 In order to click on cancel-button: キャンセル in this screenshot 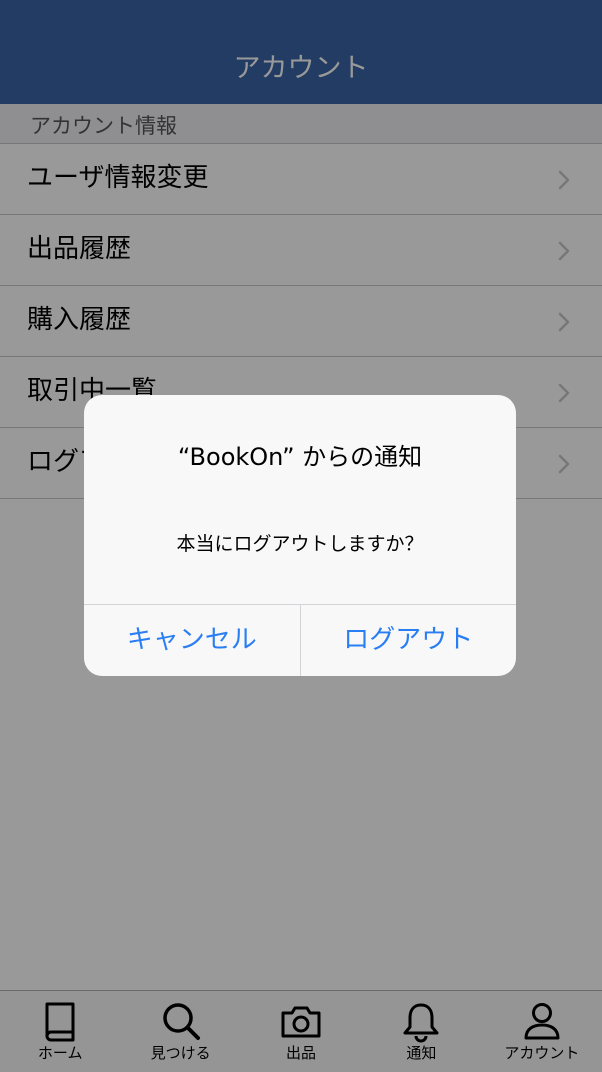, I will do `click(192, 640)`.